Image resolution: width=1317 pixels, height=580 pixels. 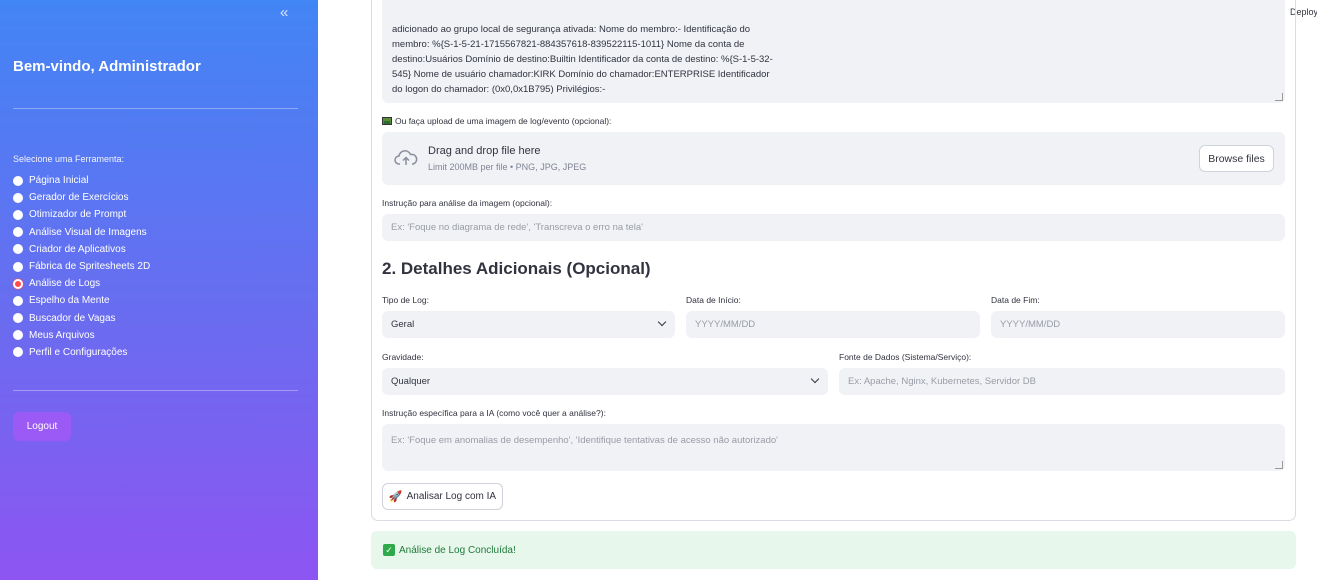 What do you see at coordinates (405, 300) in the screenshot?
I see `log-type-label: Tipo de Log:` at bounding box center [405, 300].